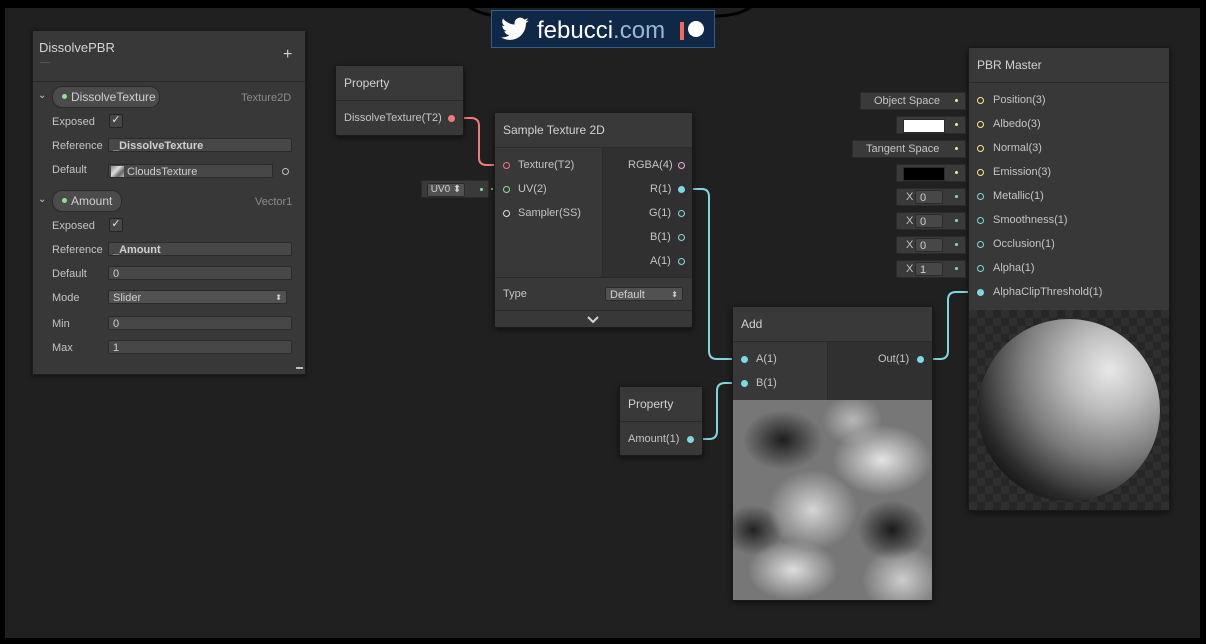  Describe the element at coordinates (393, 118) in the screenshot. I see `output-port-label: DissolveTexture(T2)` at that location.